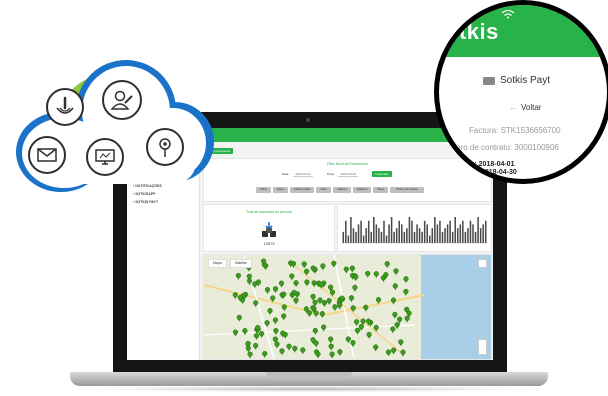  Describe the element at coordinates (380, 190) in the screenshot. I see `type-filter-oils: Óleos` at that location.